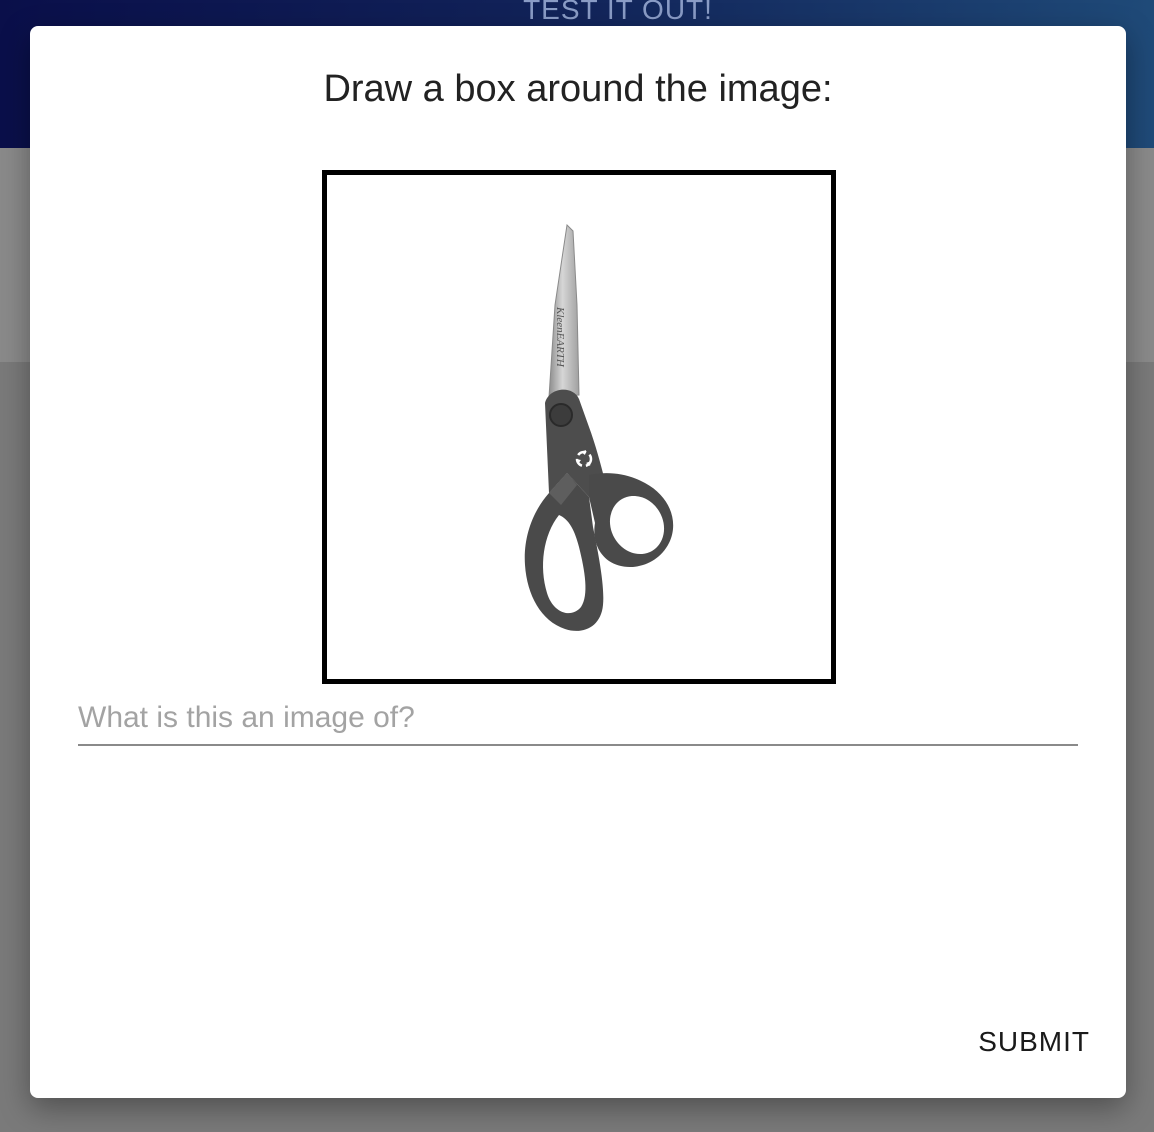 Image resolution: width=1154 pixels, height=1132 pixels. What do you see at coordinates (618, 12) in the screenshot?
I see `banner-title: TEST IT OUT!` at bounding box center [618, 12].